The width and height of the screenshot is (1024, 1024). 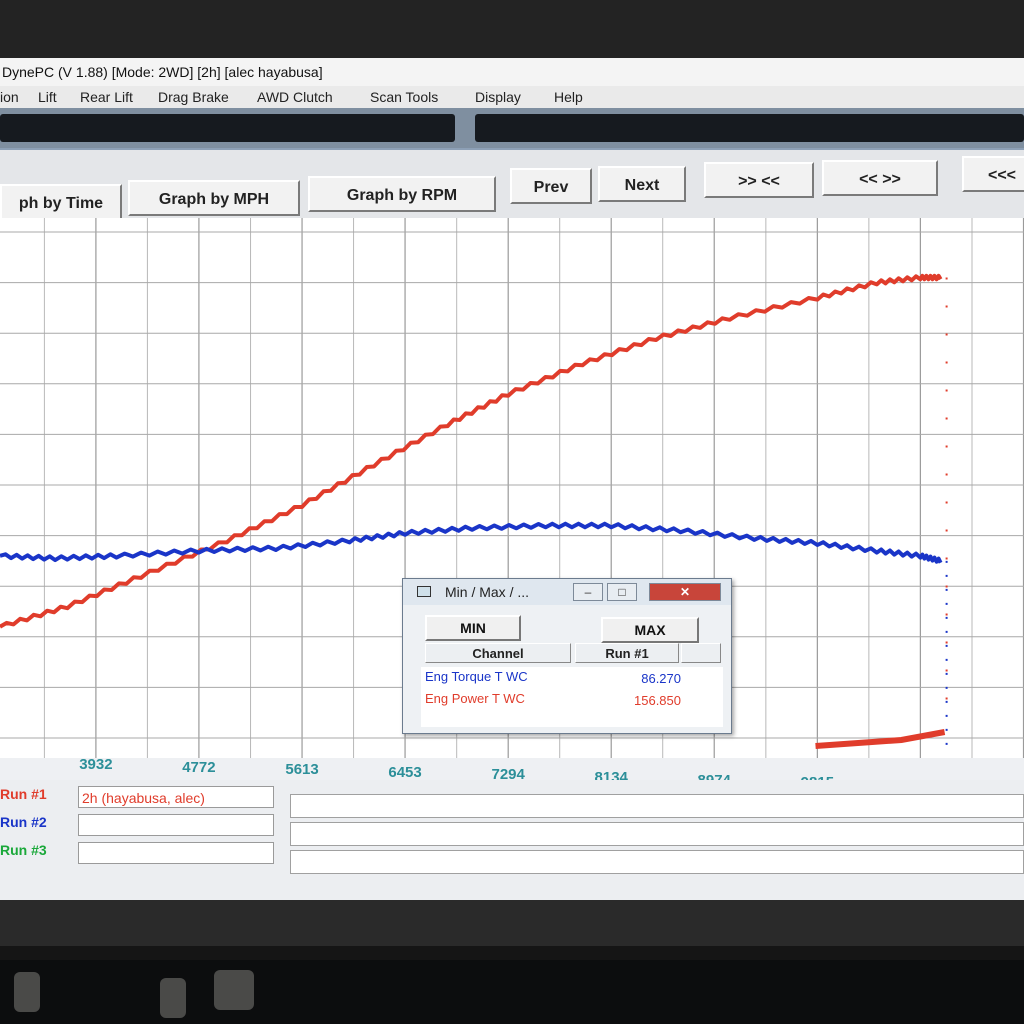 What do you see at coordinates (404, 97) in the screenshot?
I see `menu-item-scan-tools: Scan Tools` at bounding box center [404, 97].